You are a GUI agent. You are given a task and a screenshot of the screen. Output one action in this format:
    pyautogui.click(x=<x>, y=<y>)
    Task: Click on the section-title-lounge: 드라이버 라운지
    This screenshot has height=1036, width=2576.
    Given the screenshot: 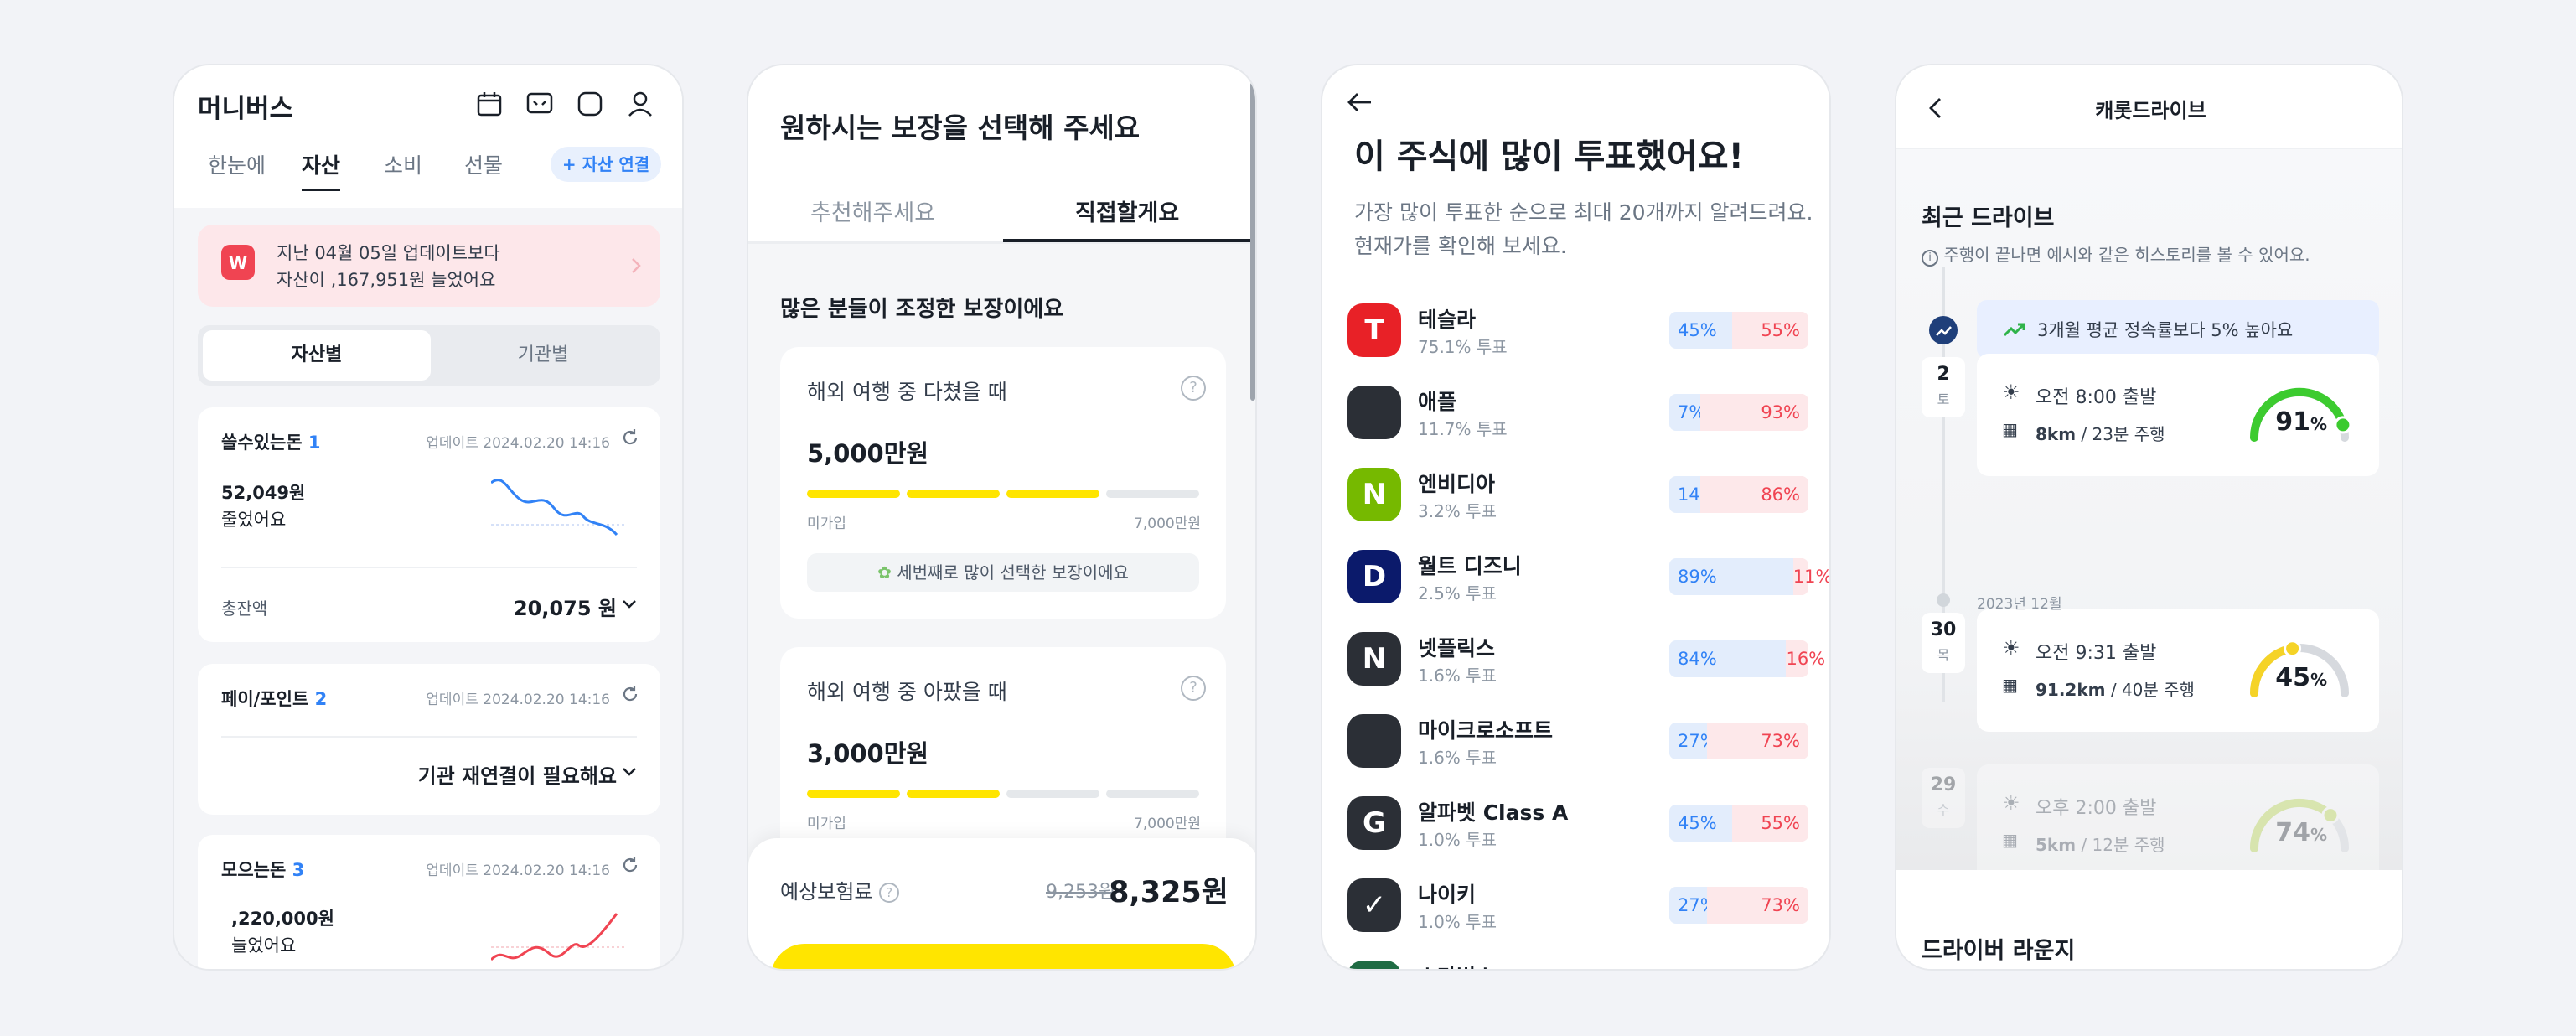 What is the action you would take?
    pyautogui.click(x=1999, y=951)
    